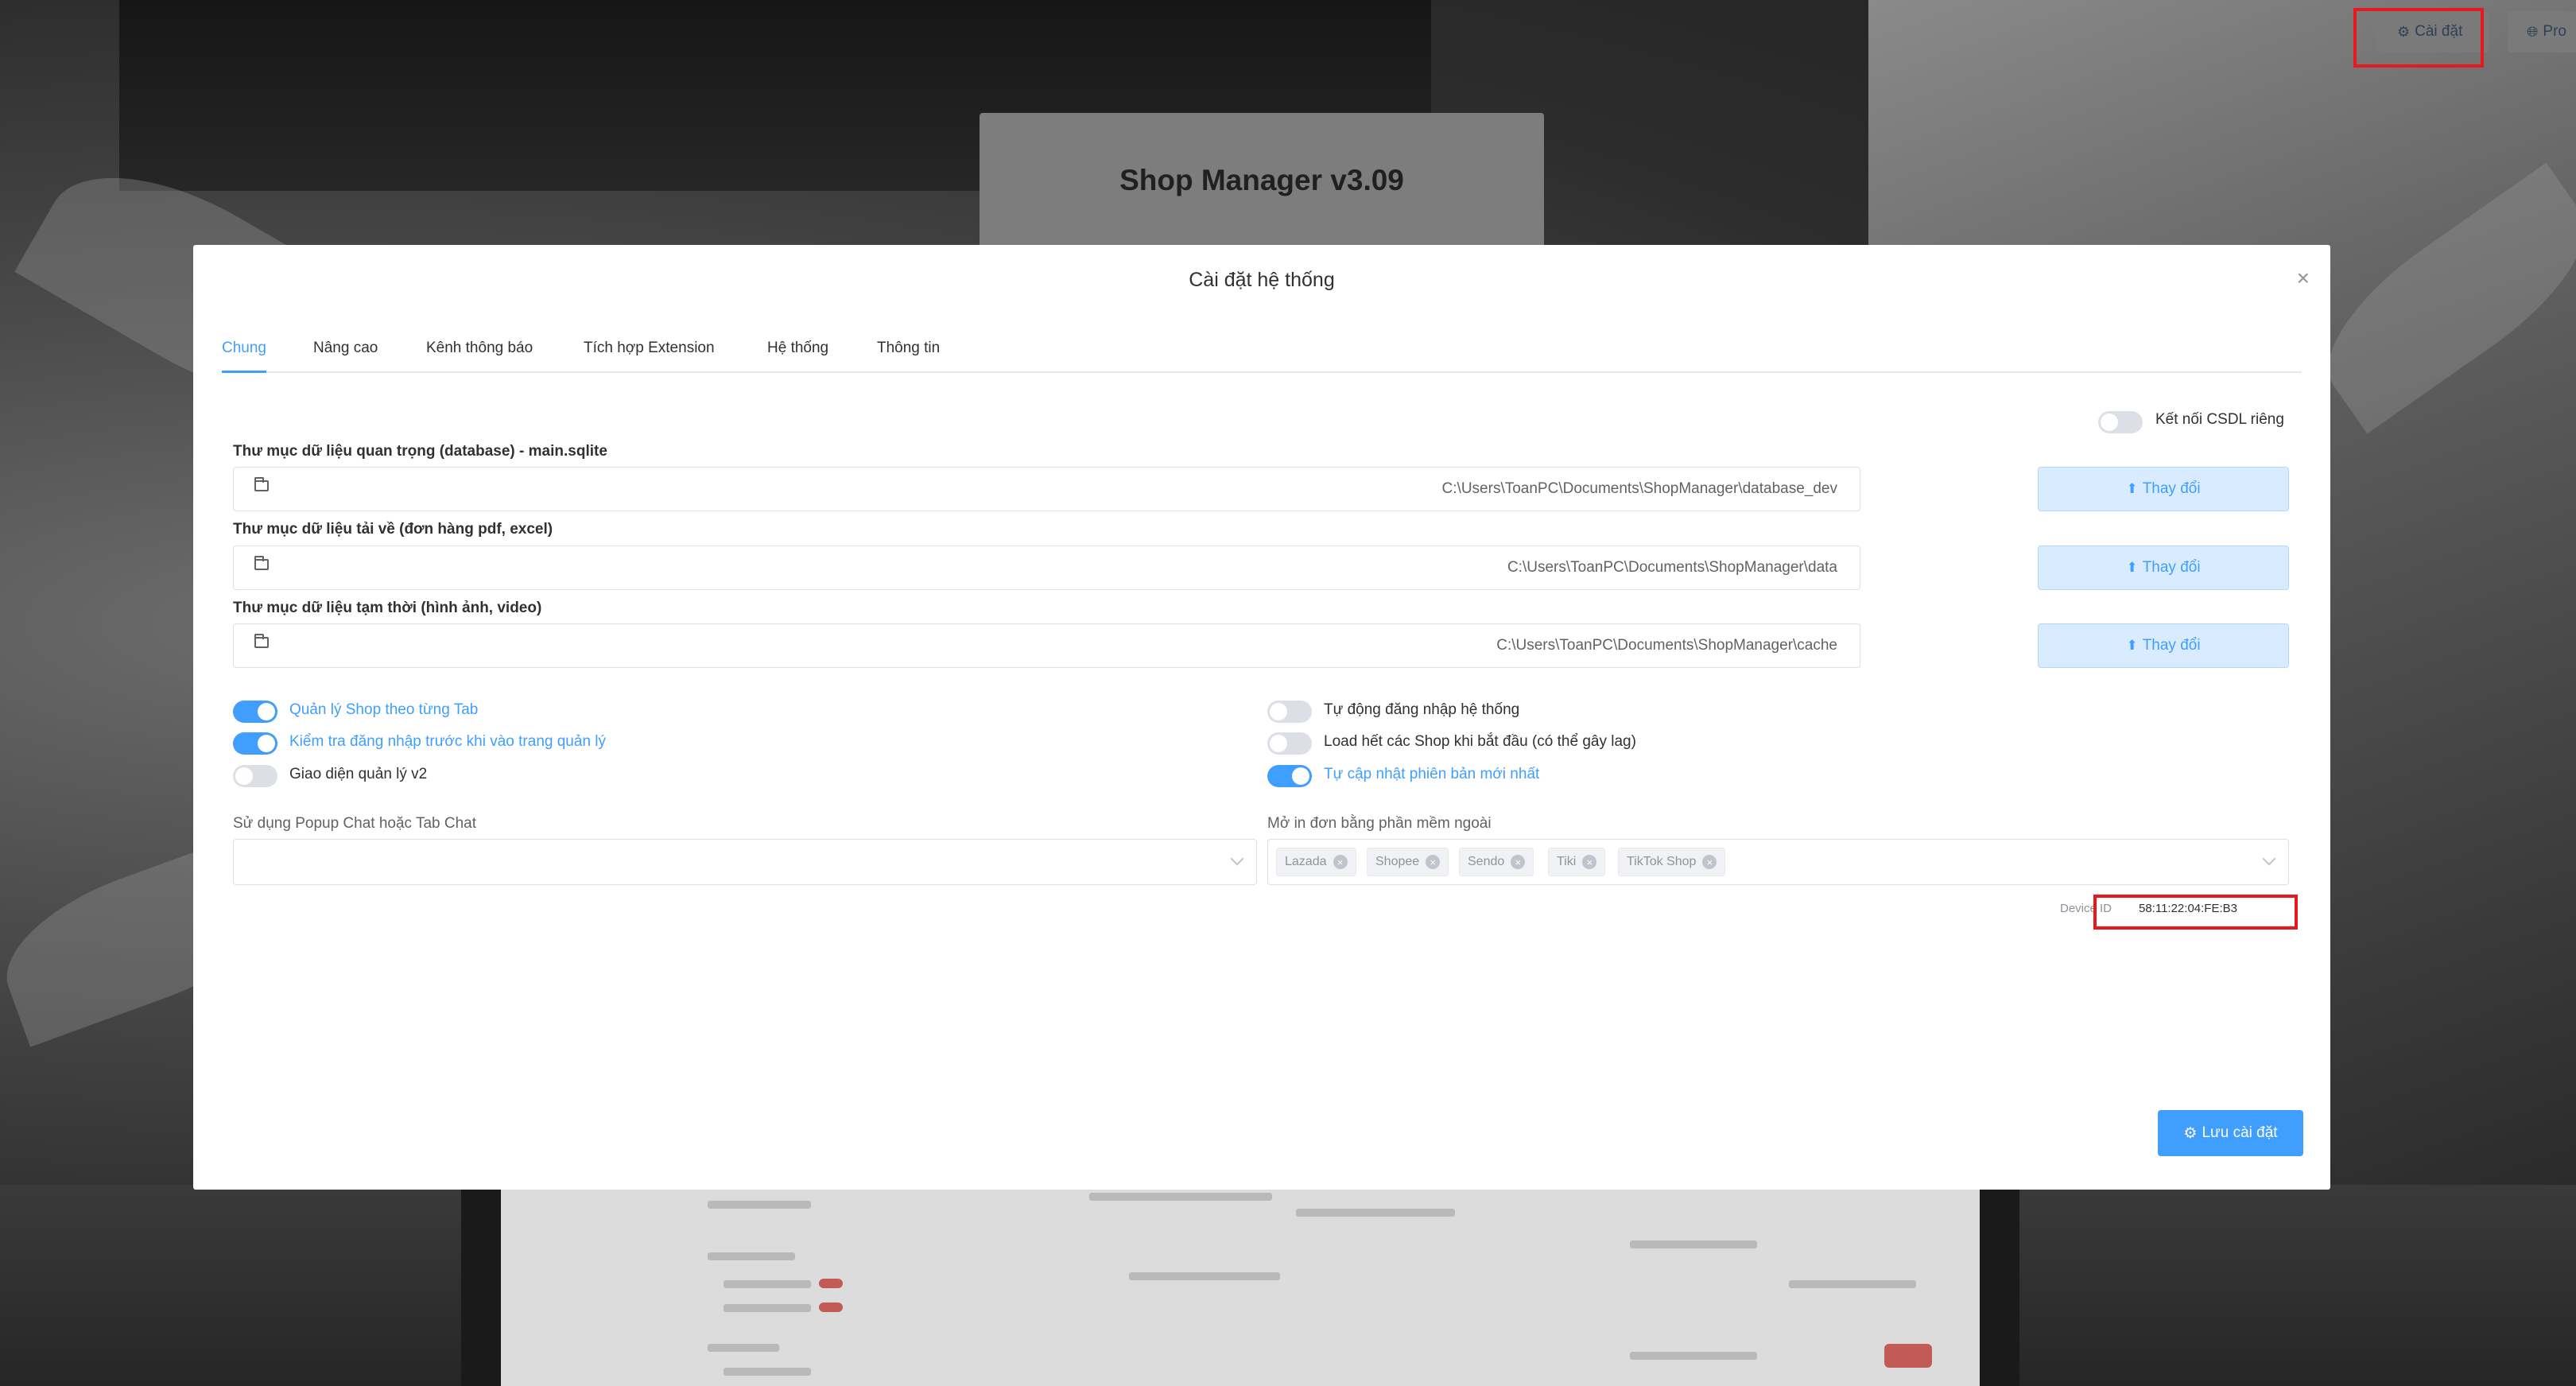  Describe the element at coordinates (1567, 862) in the screenshot. I see `chip-label: Tiki` at that location.